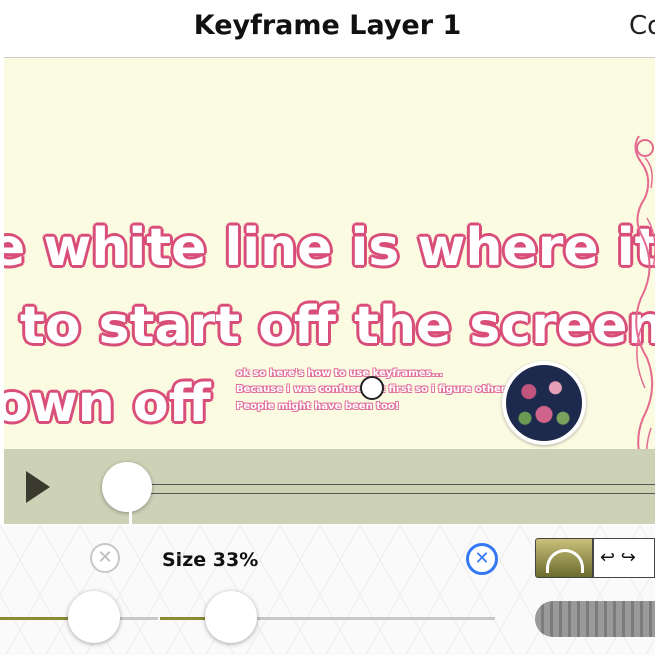 This screenshot has height=655, width=655. What do you see at coordinates (565, 561) in the screenshot?
I see `arc-icon` at bounding box center [565, 561].